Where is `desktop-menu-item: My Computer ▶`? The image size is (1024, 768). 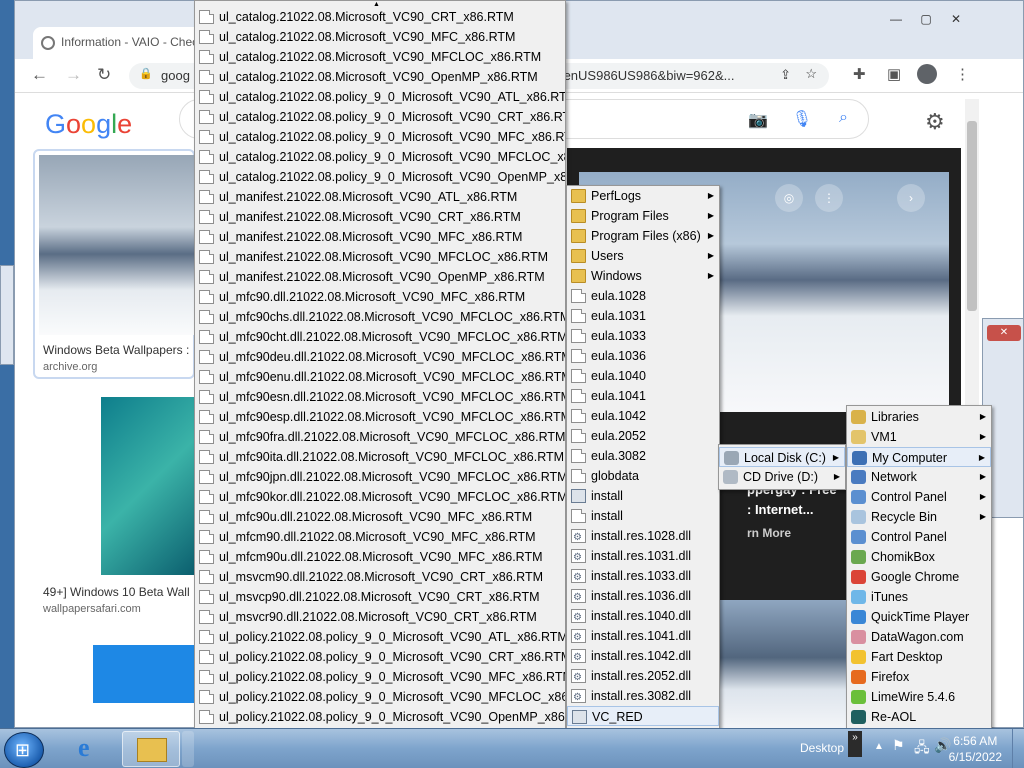 desktop-menu-item: My Computer ▶ is located at coordinates (919, 457).